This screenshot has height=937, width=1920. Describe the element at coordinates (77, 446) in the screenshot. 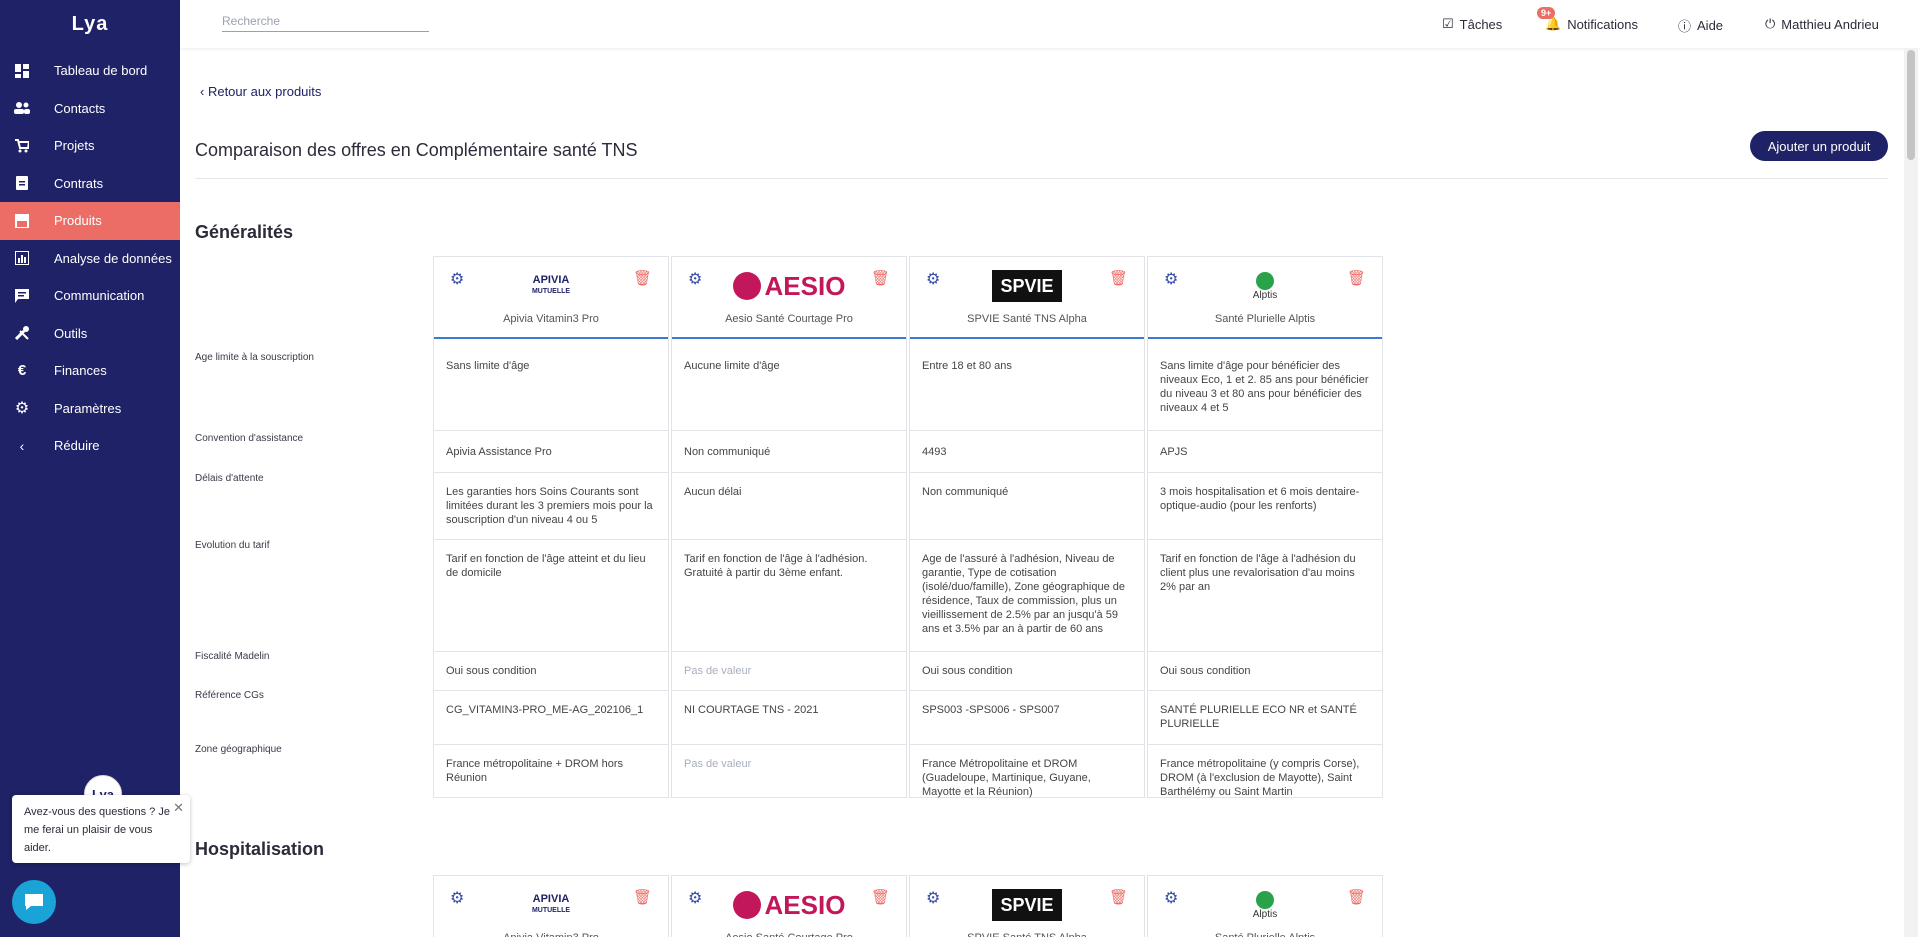

I see `sidebar-item-label: Réduire` at that location.